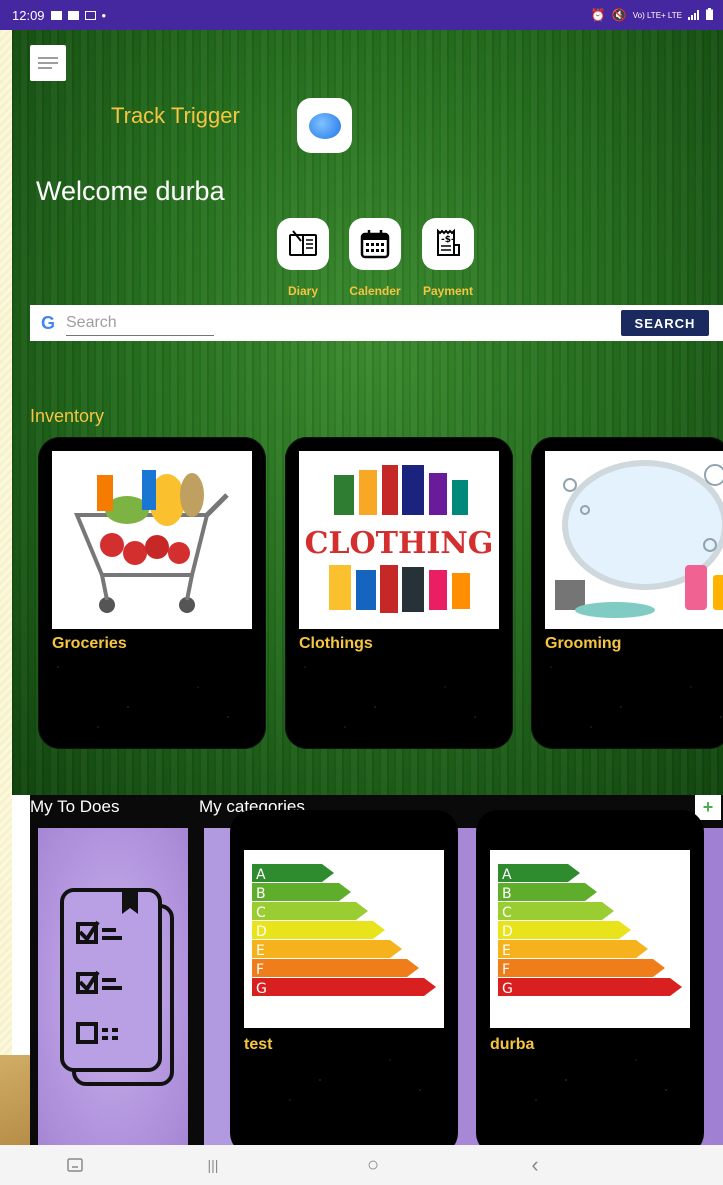 The image size is (723, 1185). I want to click on gallery-icon, so click(56, 15).